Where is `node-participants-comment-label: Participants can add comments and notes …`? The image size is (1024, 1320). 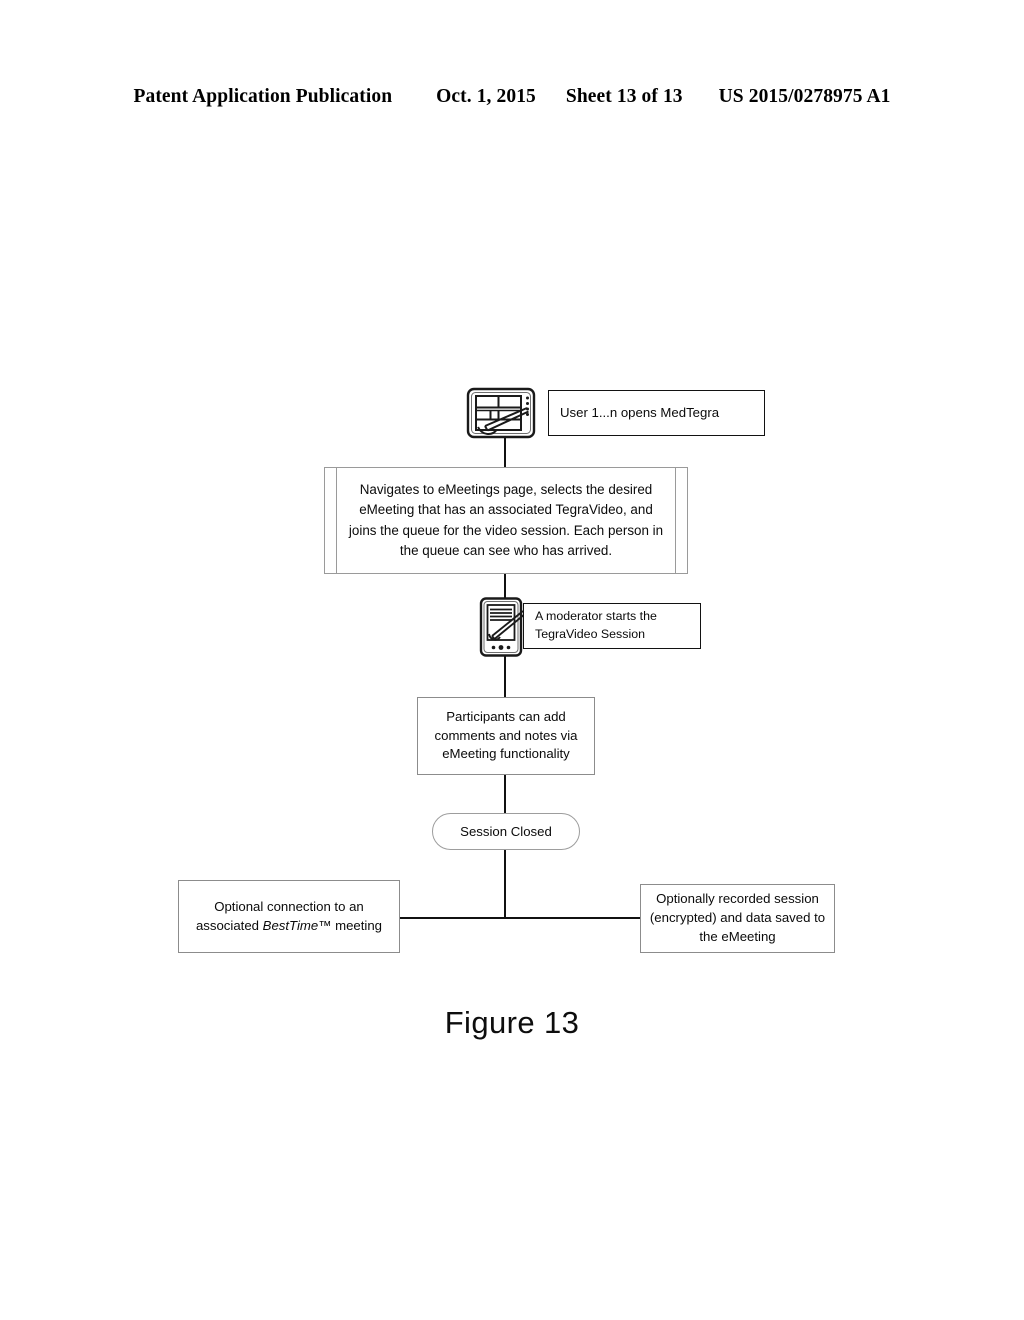
node-participants-comment-label: Participants can add comments and notes … is located at coordinates (506, 735).